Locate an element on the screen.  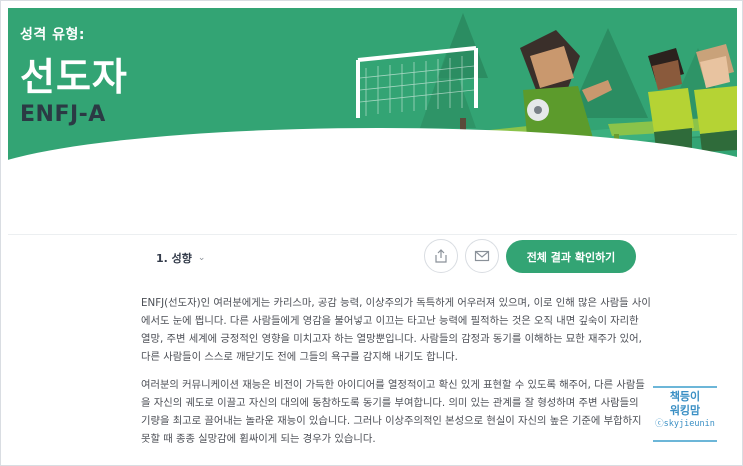
watermark-line: 책등이 is located at coordinates (685, 396).